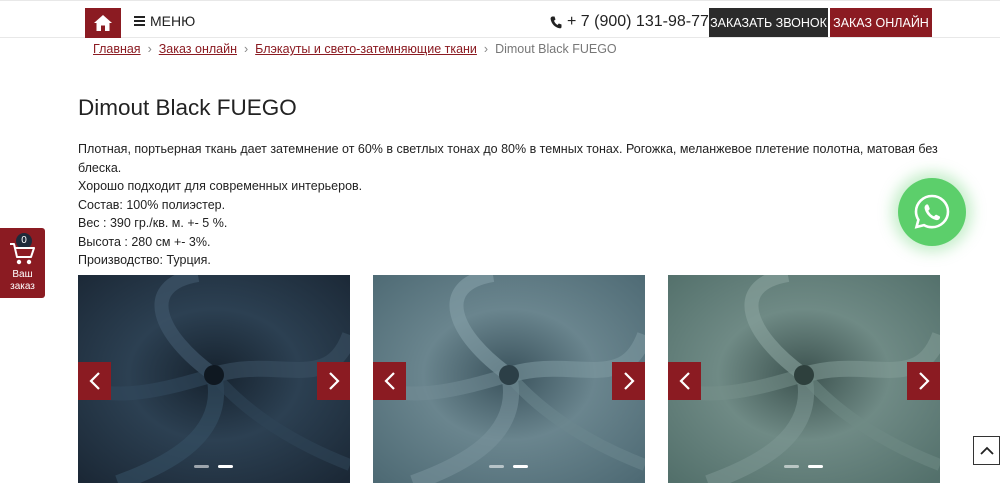 The width and height of the screenshot is (1000, 488). I want to click on hamburger-icon, so click(139, 21).